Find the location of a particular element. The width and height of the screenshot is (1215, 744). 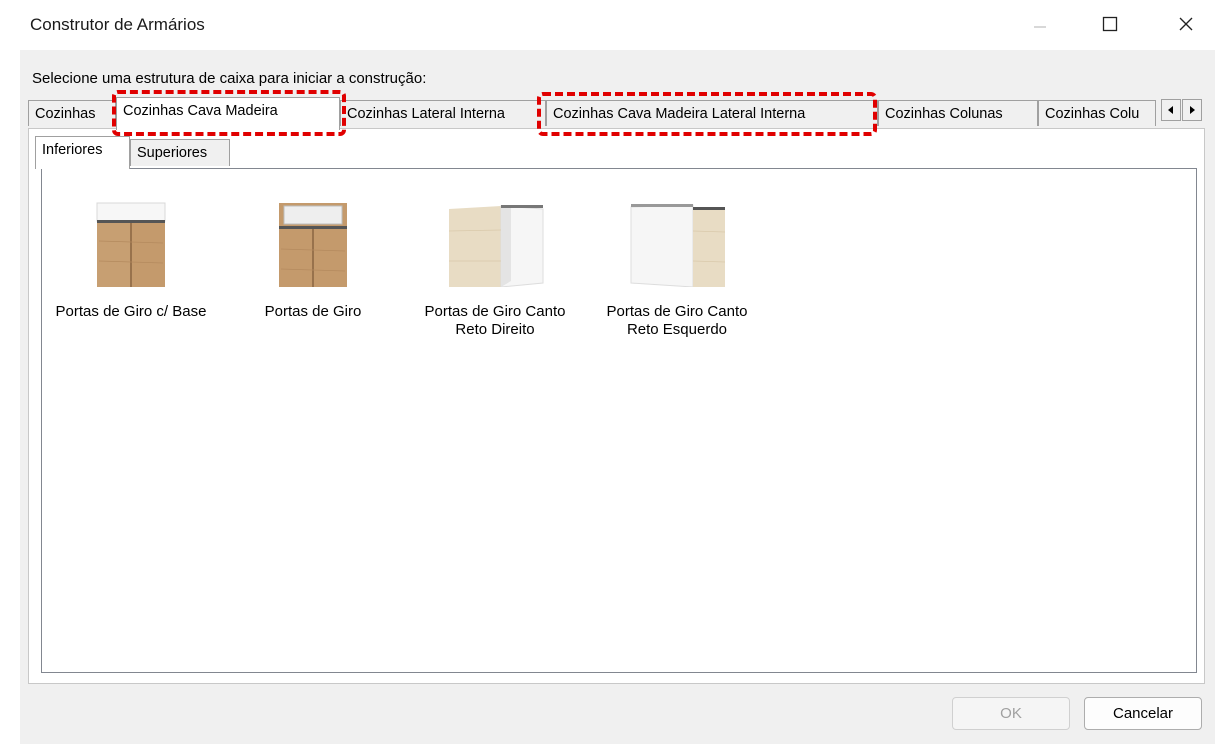

maximize-button is located at coordinates (1110, 24).